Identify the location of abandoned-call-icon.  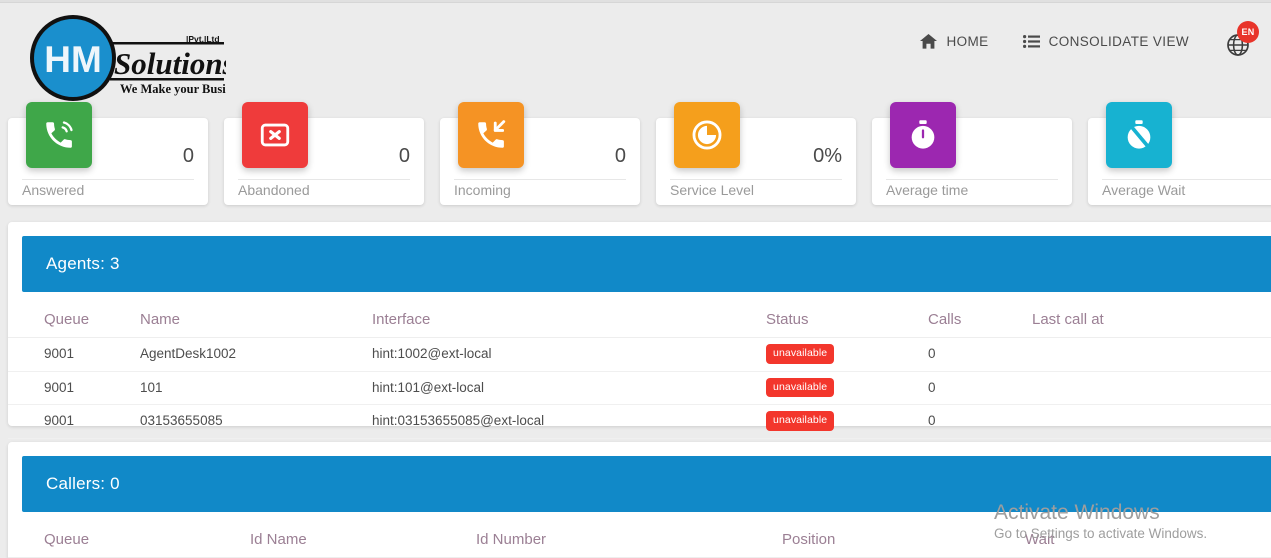
(275, 135).